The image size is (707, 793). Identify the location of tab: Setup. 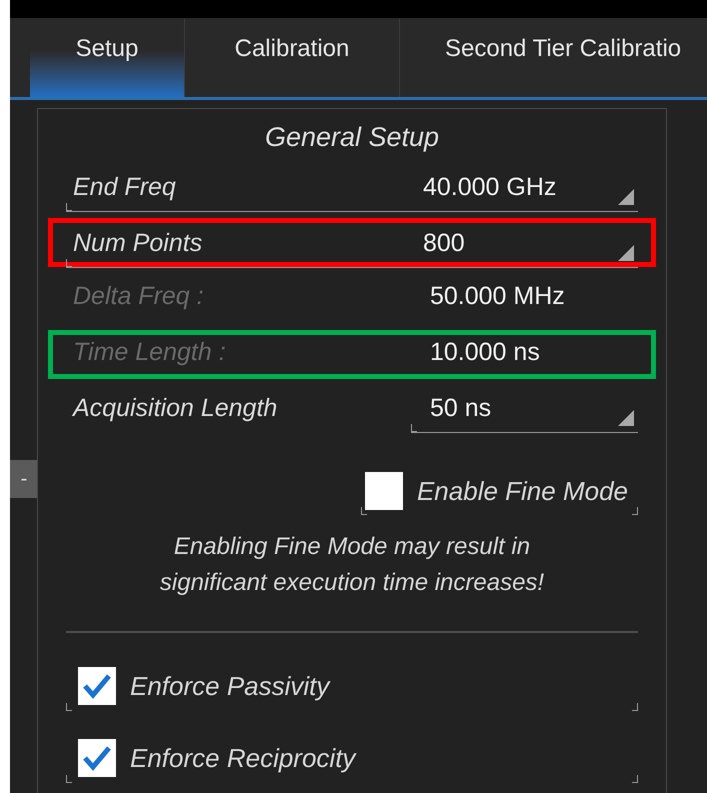
(107, 58).